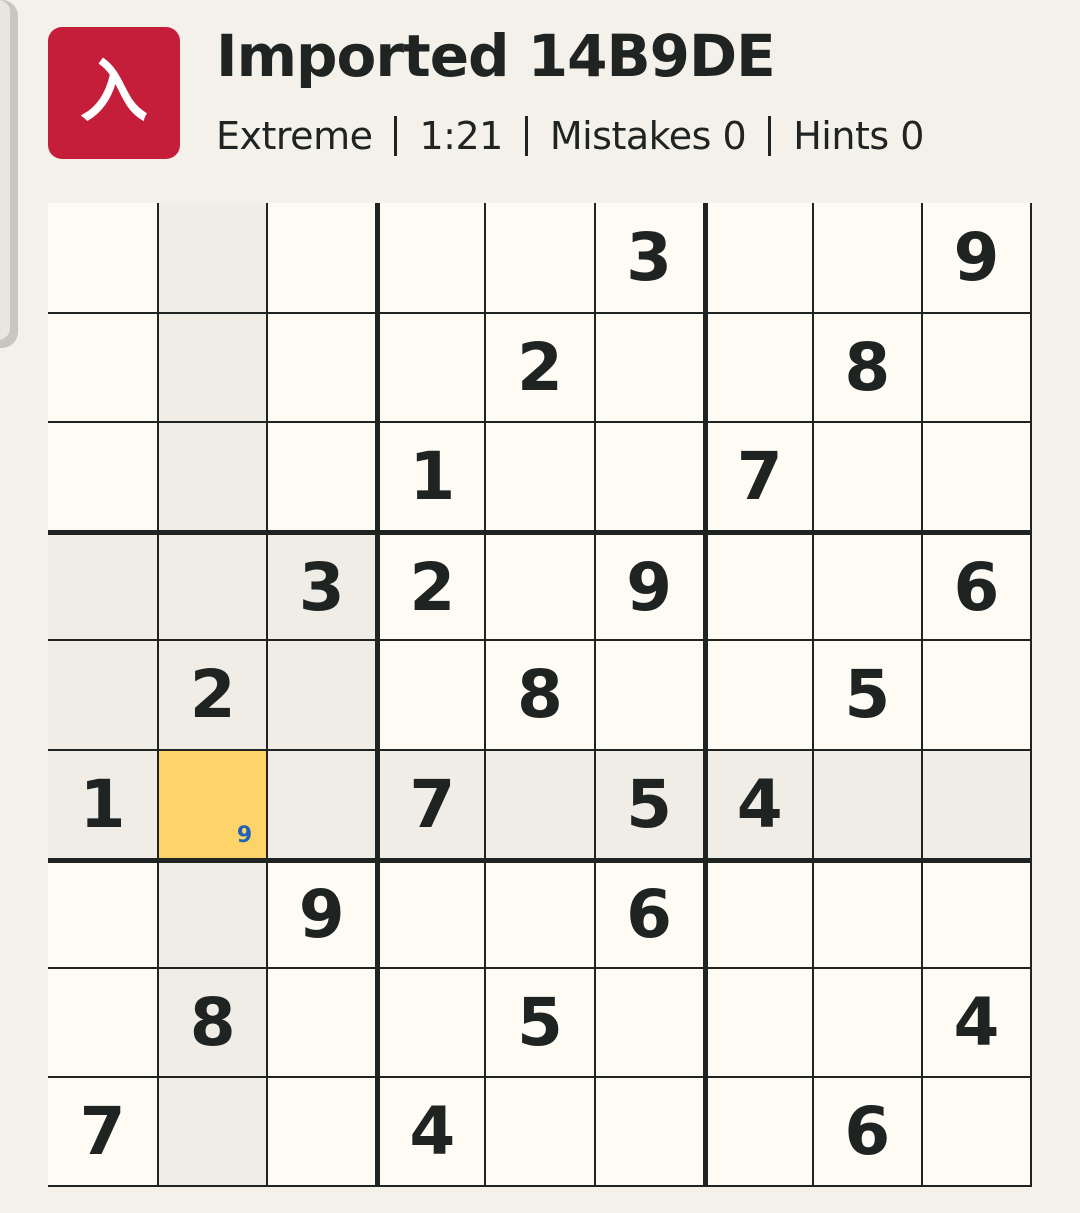  I want to click on side-drawer-handle, so click(9, 174).